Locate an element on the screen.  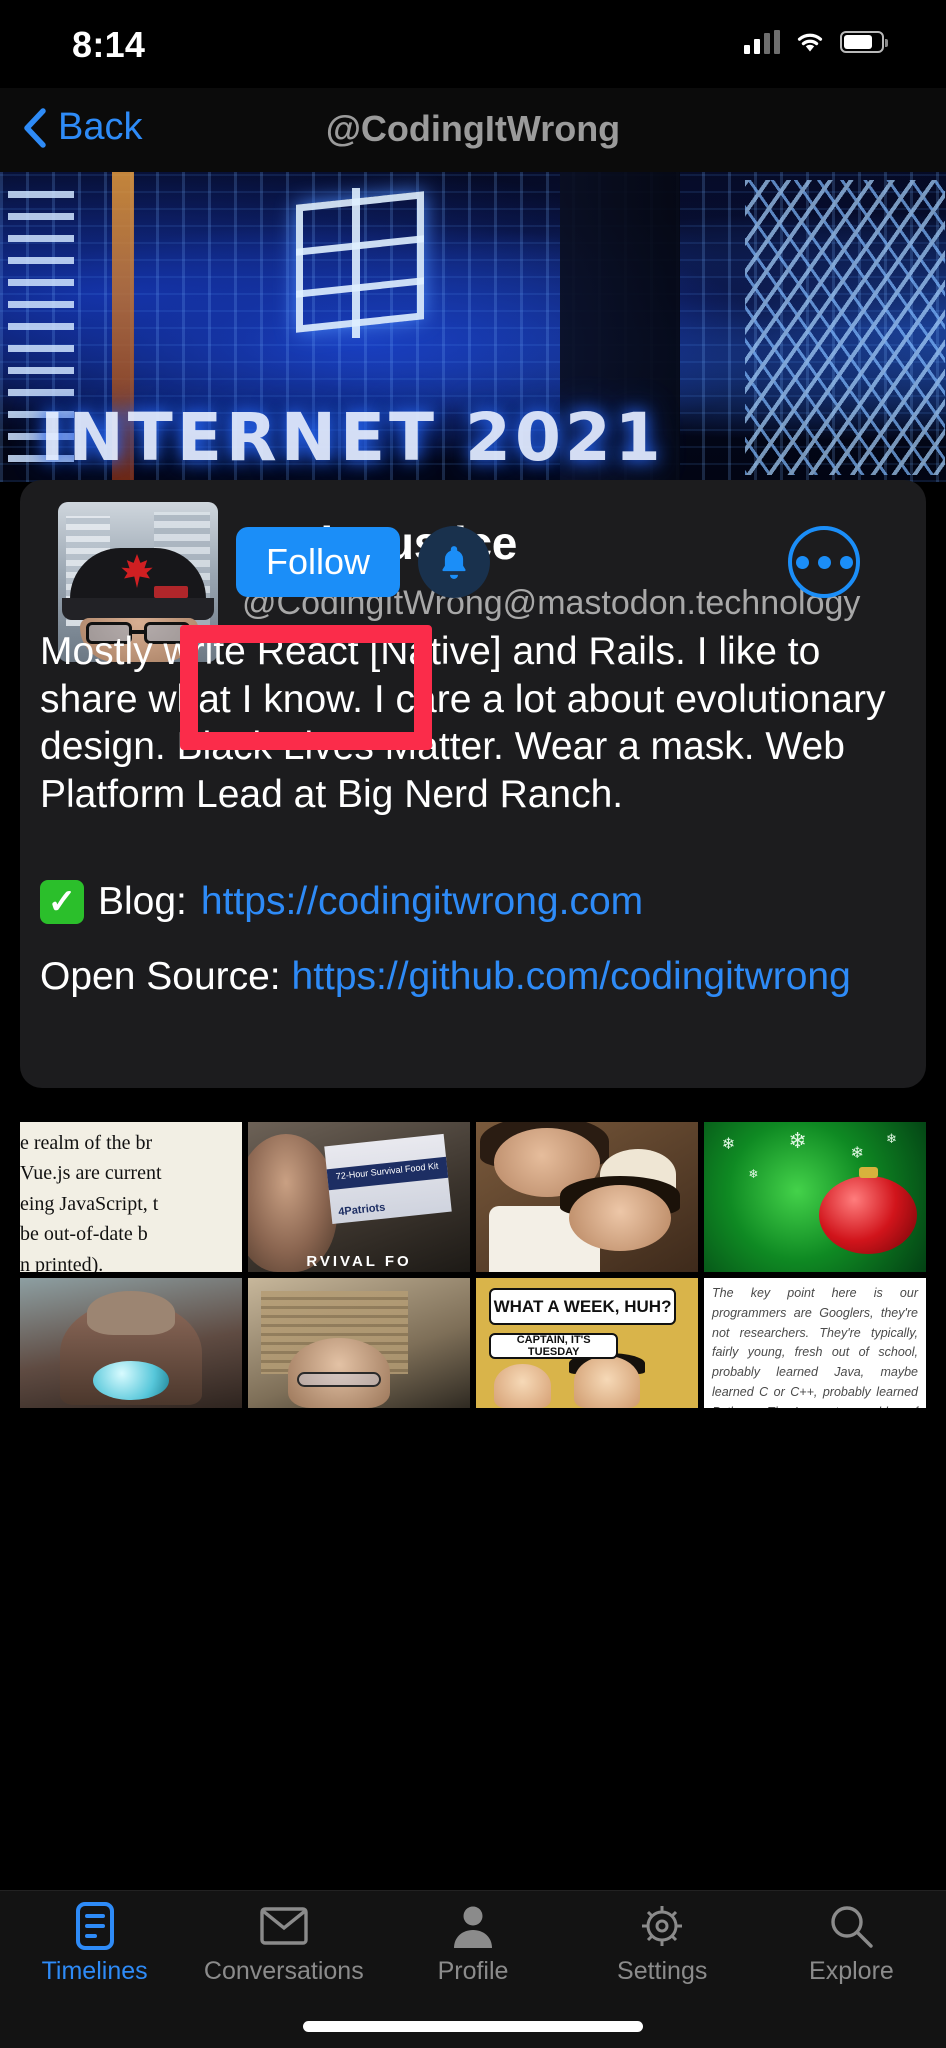
profile-link-blog: ✓ Blog: https://codingitwrong.com is located at coordinates (473, 902).